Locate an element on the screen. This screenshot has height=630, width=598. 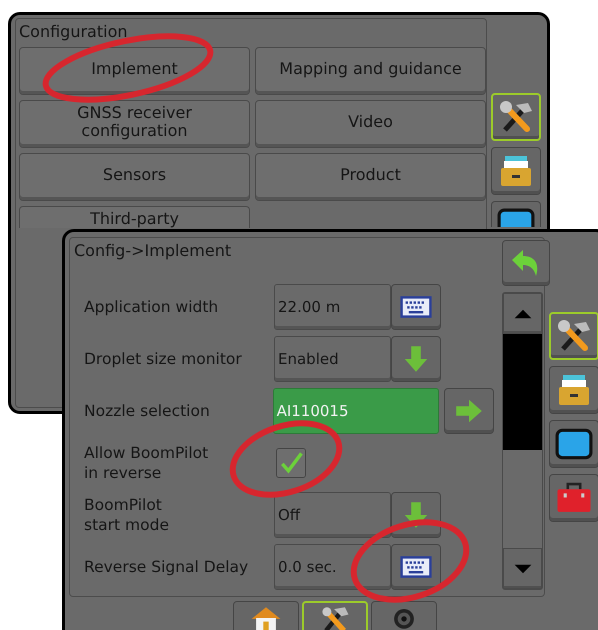
setting-label: Droplet size monitor is located at coordinates (163, 359).